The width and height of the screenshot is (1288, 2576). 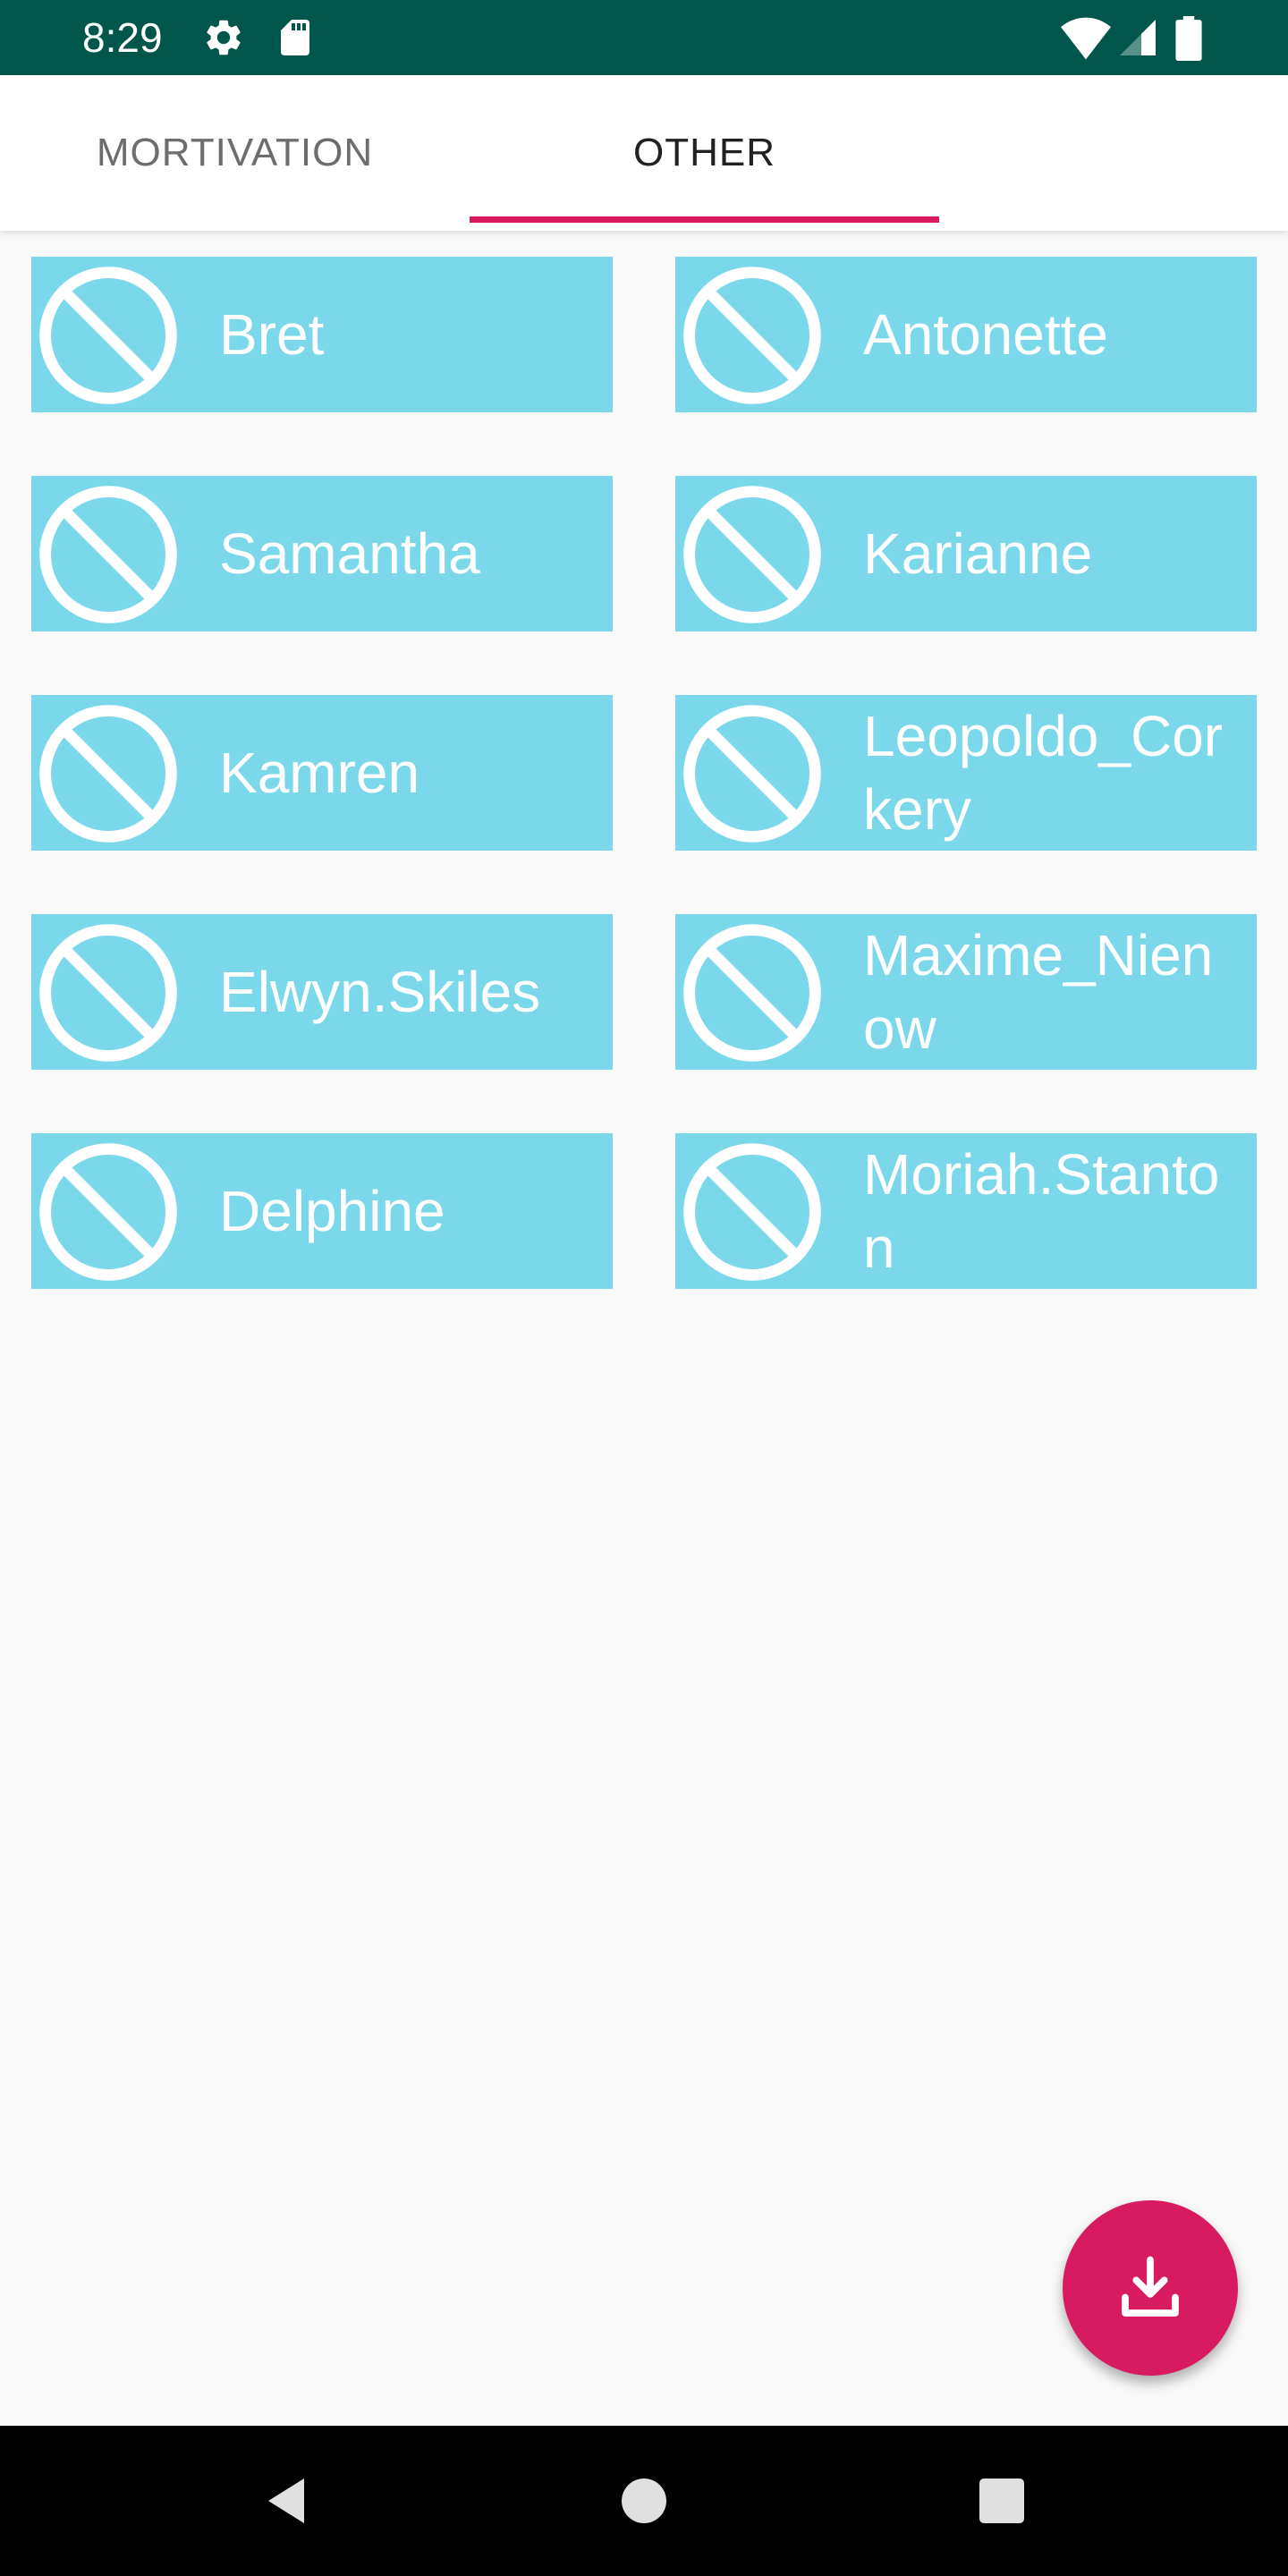 What do you see at coordinates (295, 37) in the screenshot?
I see `sd-card-icon` at bounding box center [295, 37].